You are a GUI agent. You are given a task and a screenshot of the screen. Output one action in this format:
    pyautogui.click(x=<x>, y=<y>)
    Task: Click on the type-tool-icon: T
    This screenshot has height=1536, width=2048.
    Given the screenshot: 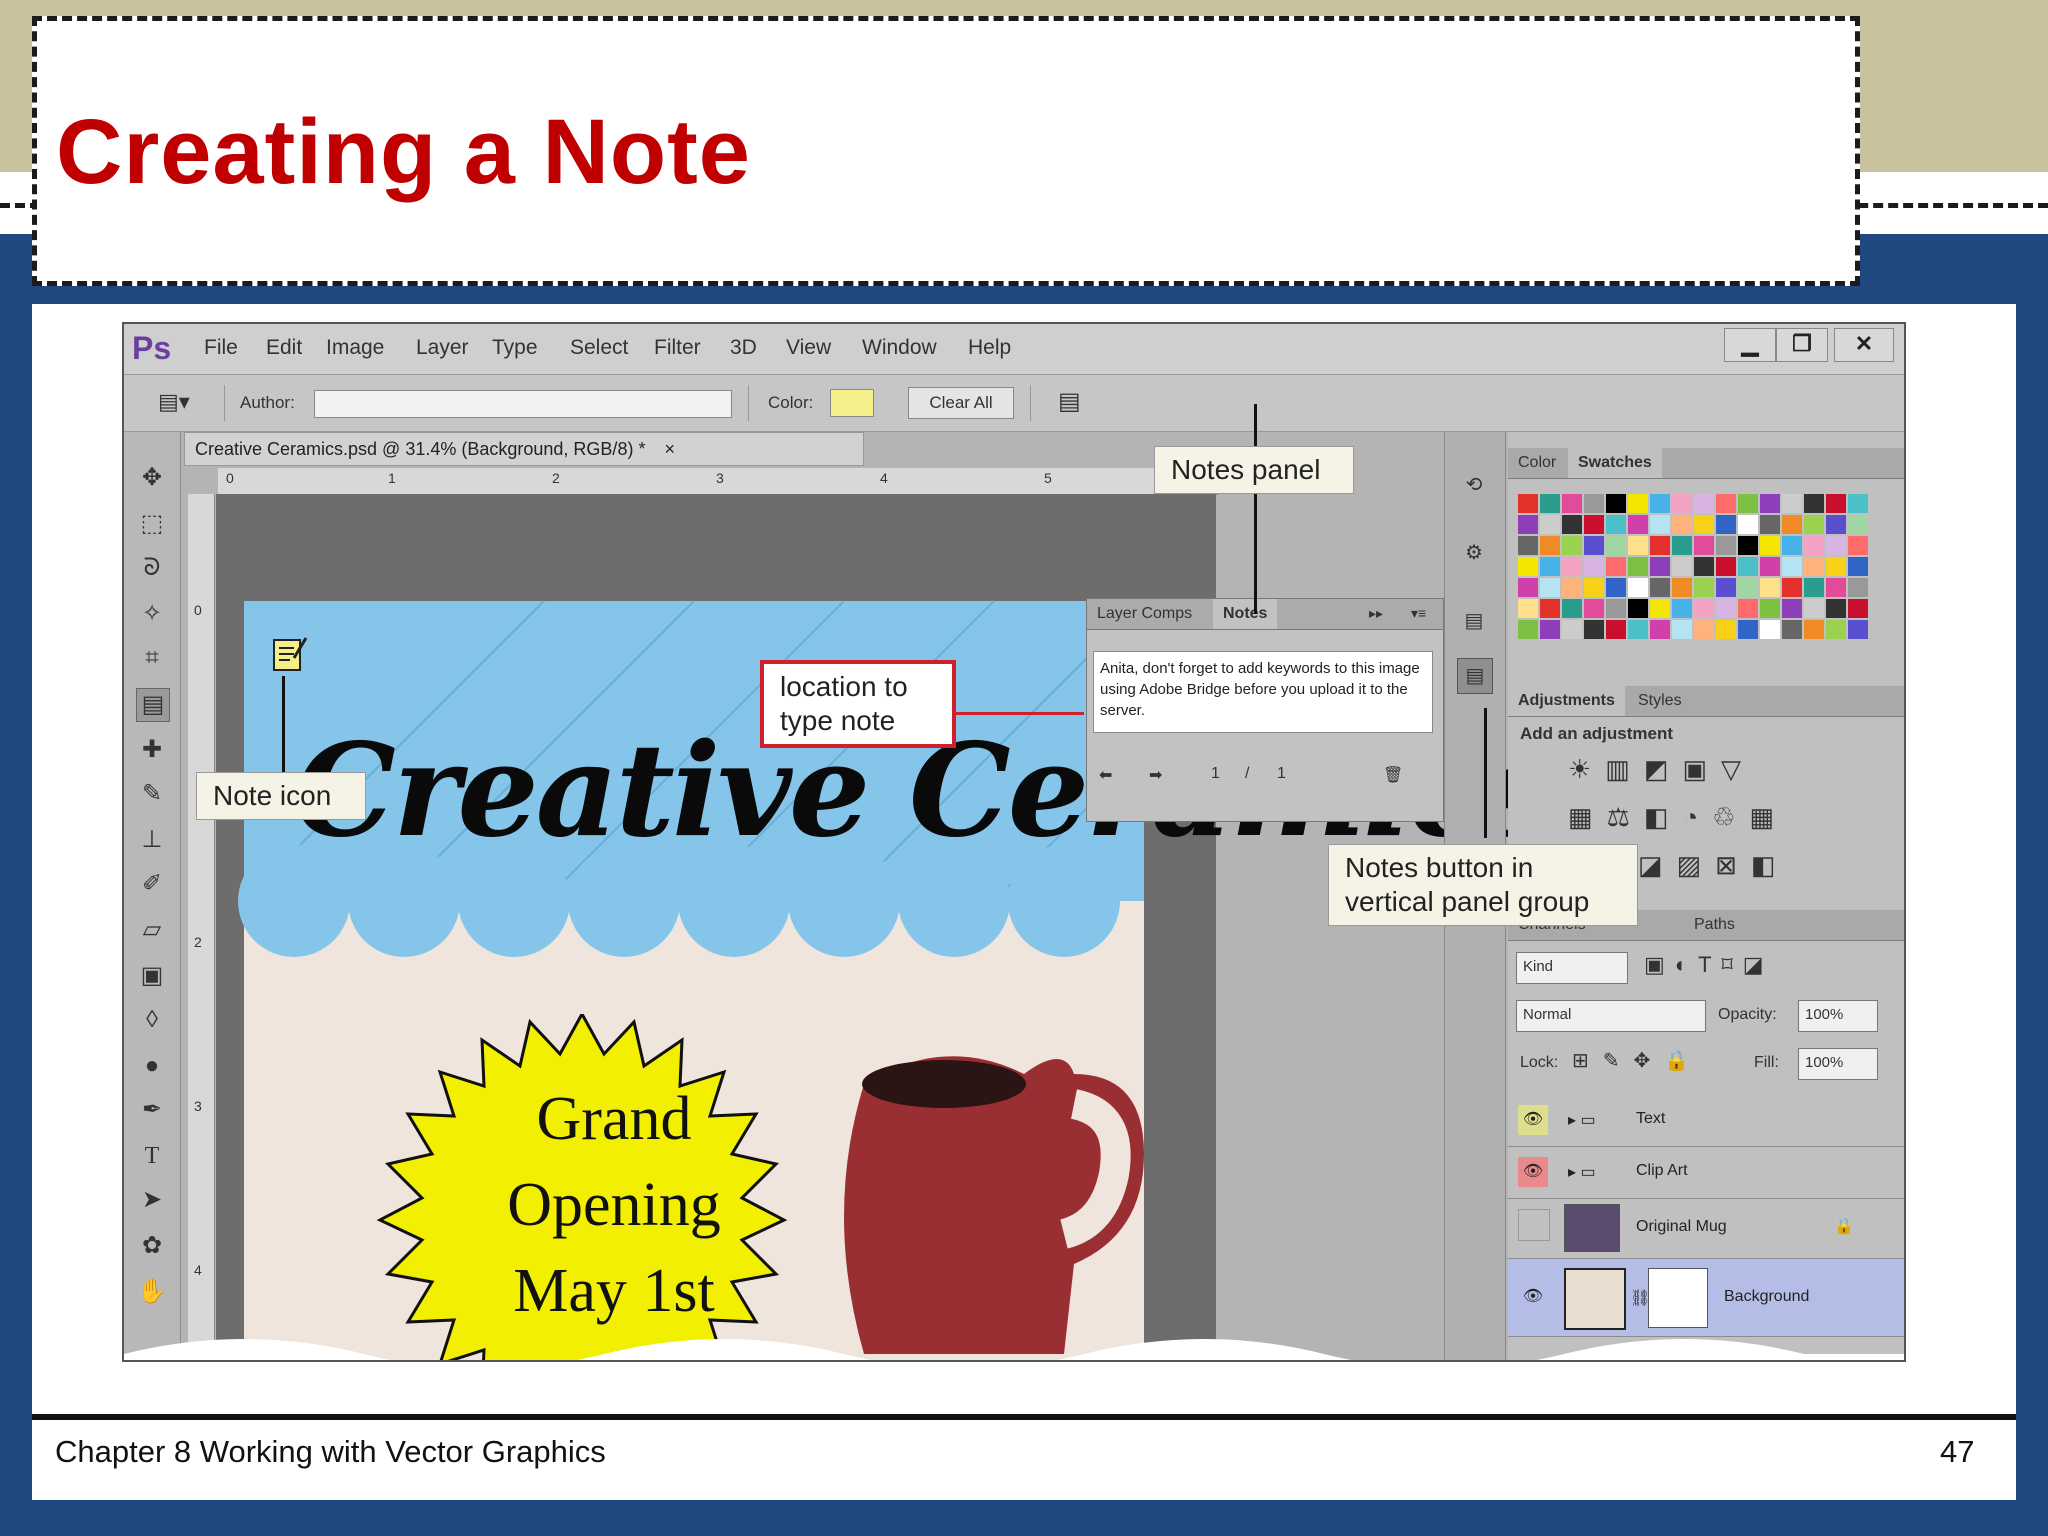 What is the action you would take?
    pyautogui.click(x=152, y=1156)
    